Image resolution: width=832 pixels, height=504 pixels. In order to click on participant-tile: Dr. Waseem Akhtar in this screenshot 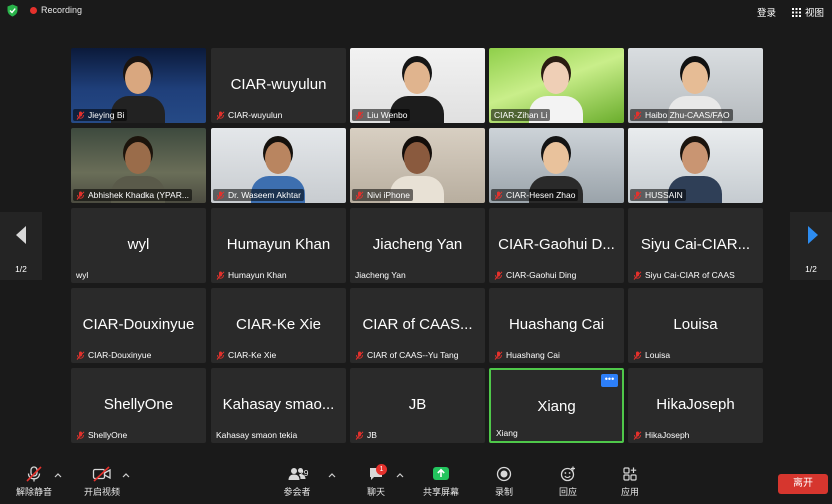, I will do `click(278, 165)`.